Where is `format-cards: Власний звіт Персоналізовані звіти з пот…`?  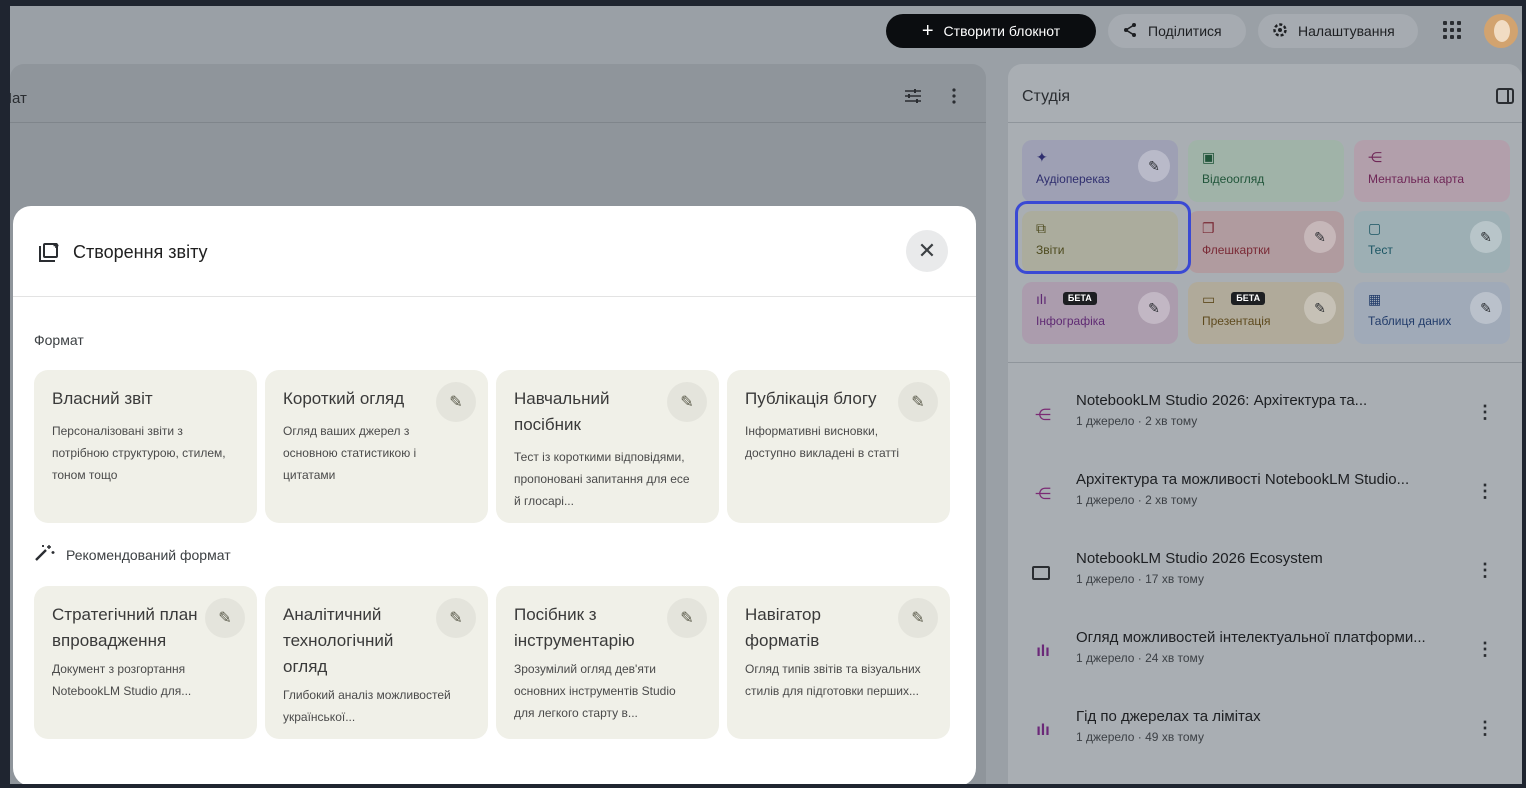
format-cards: Власний звіт Персоналізовані звіти з пот… is located at coordinates (492, 446).